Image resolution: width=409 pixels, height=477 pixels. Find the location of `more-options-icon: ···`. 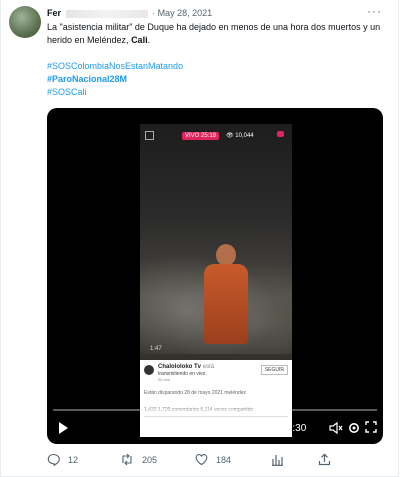

more-options-icon: ··· is located at coordinates (374, 11).